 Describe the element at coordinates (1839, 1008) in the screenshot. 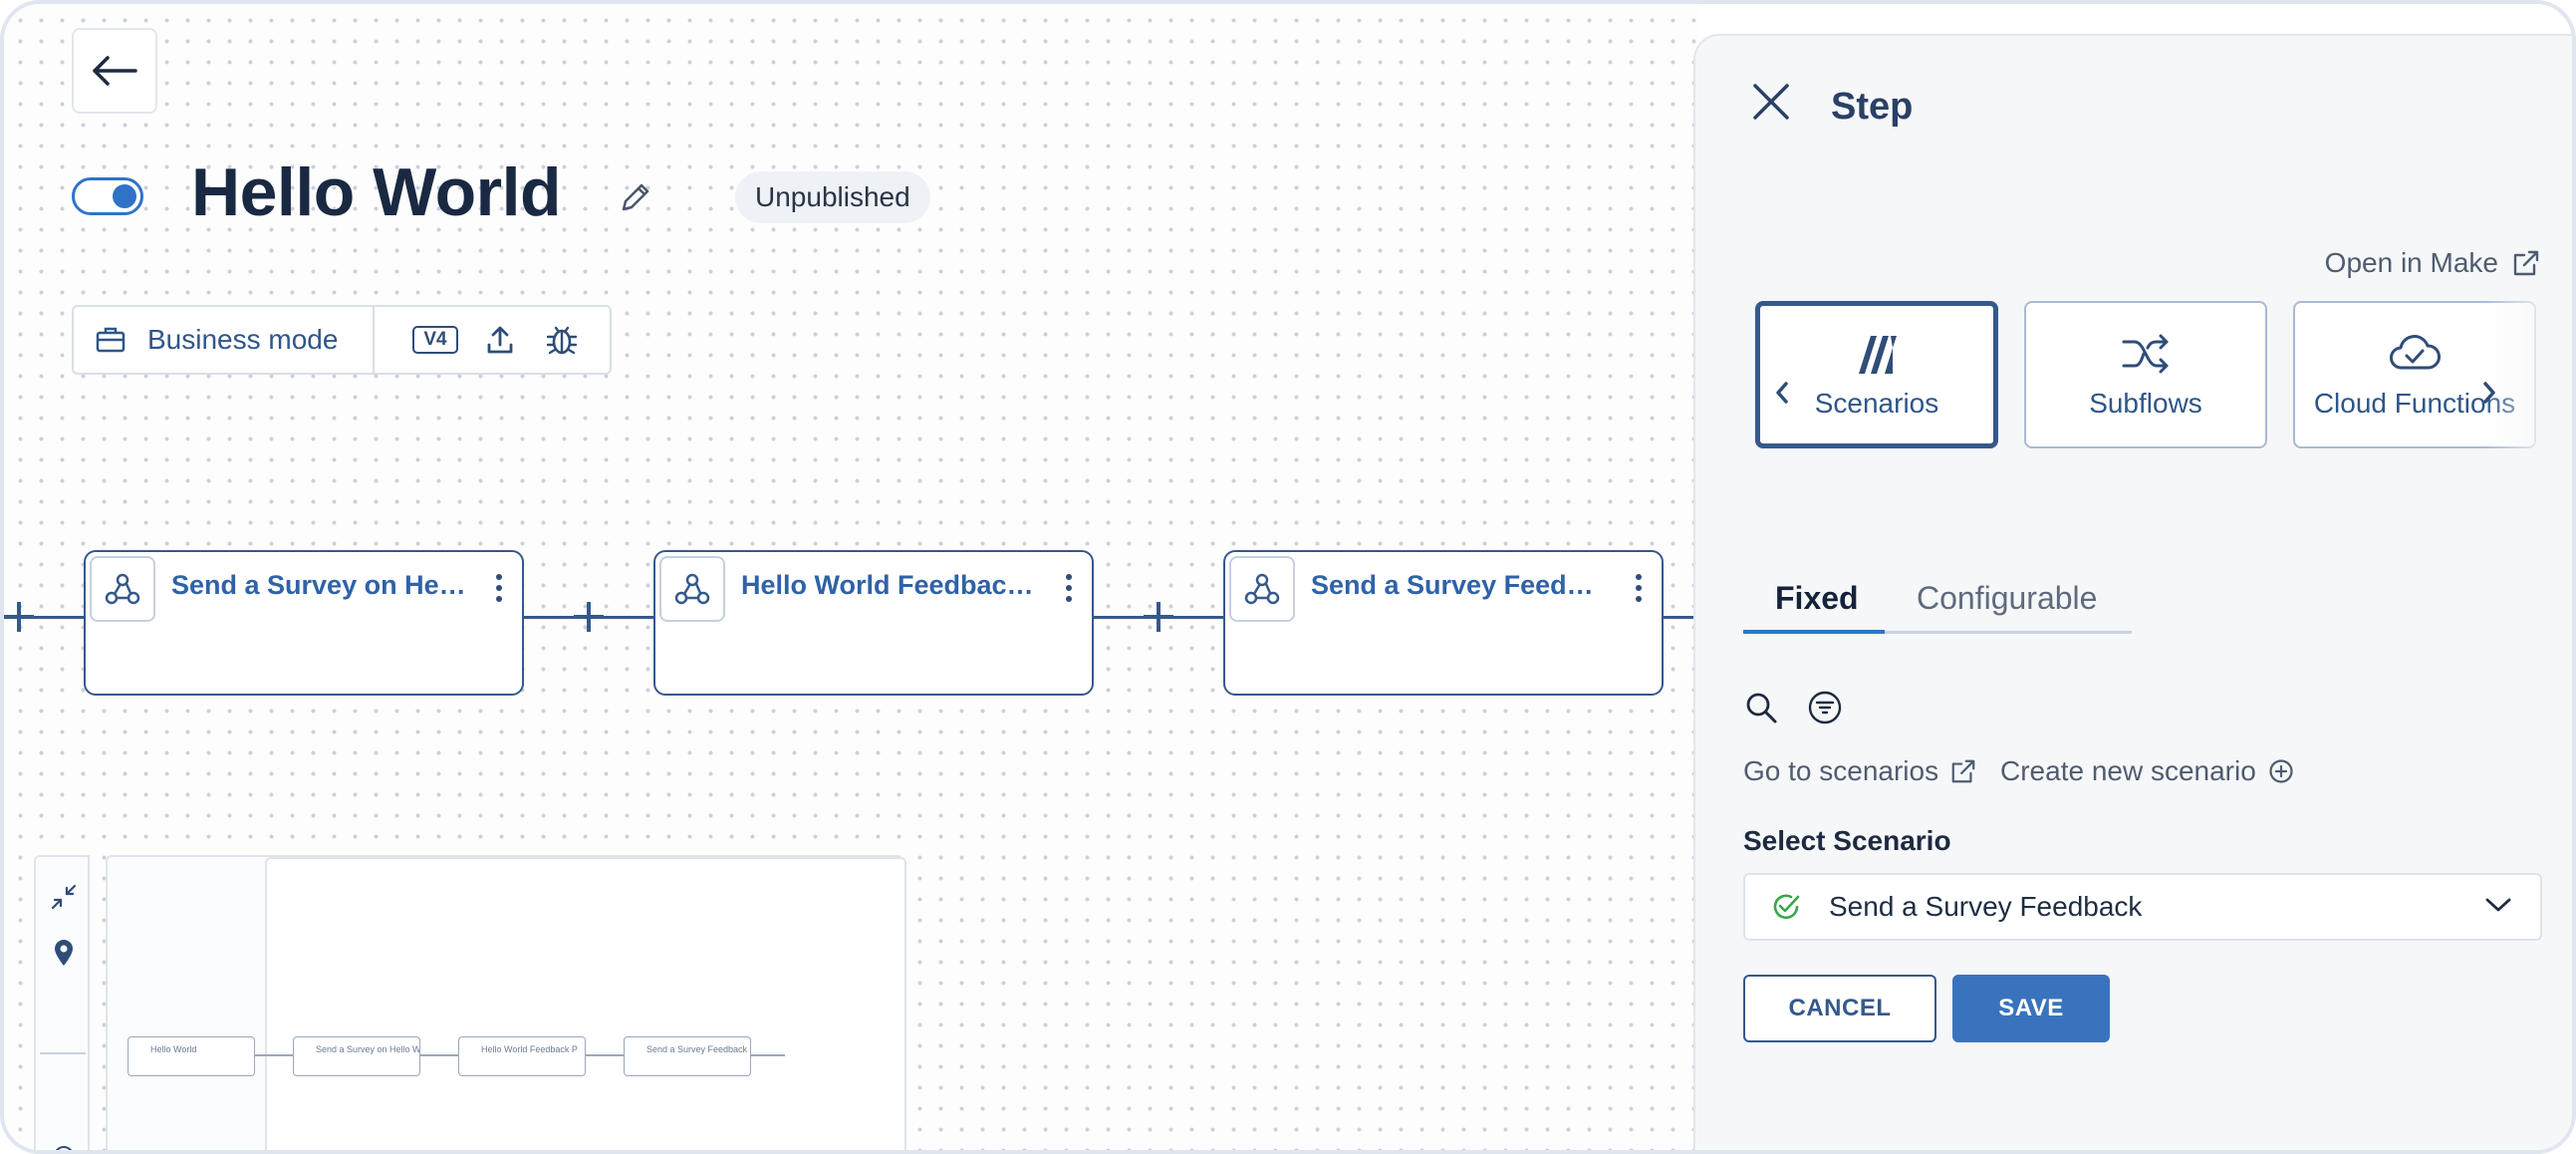

I see `cancel-button: CANCEL` at that location.